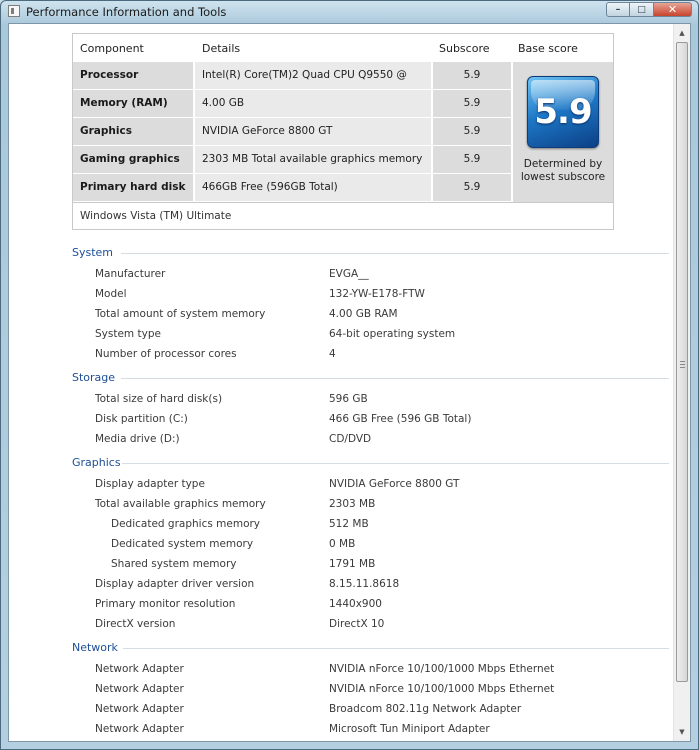 The width and height of the screenshot is (699, 750). I want to click on component-name: Gaming graphics, so click(133, 159).